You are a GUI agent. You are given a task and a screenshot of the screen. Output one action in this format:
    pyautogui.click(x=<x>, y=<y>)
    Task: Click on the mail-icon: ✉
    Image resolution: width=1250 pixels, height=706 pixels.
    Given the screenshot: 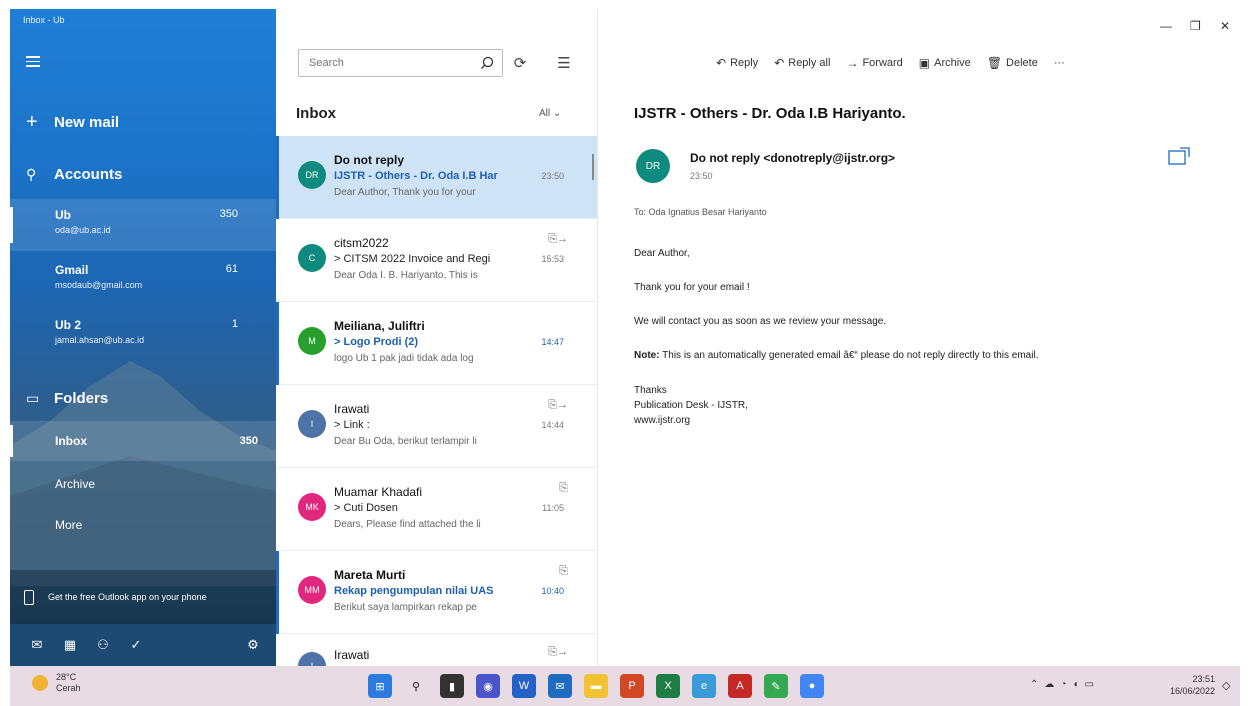 What is the action you would take?
    pyautogui.click(x=37, y=645)
    